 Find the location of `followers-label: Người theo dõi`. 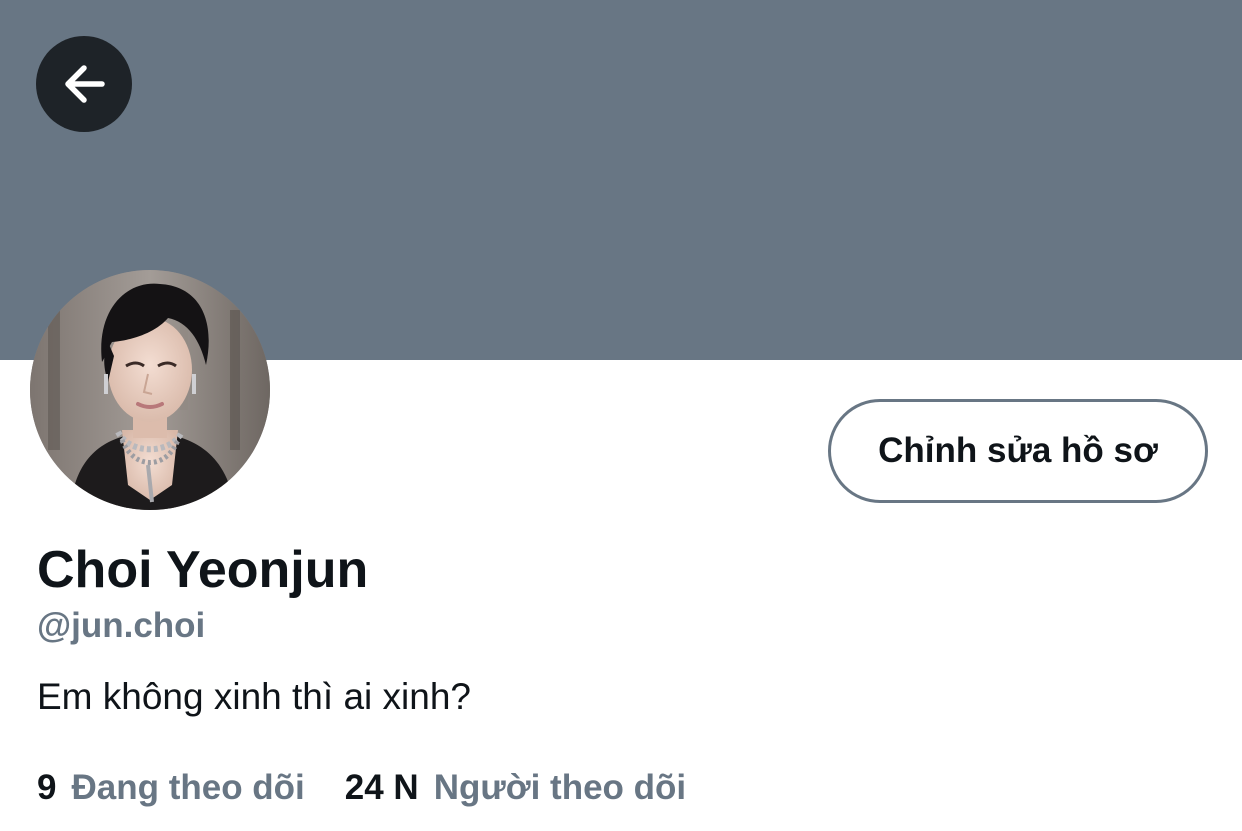

followers-label: Người theo dõi is located at coordinates (560, 787).